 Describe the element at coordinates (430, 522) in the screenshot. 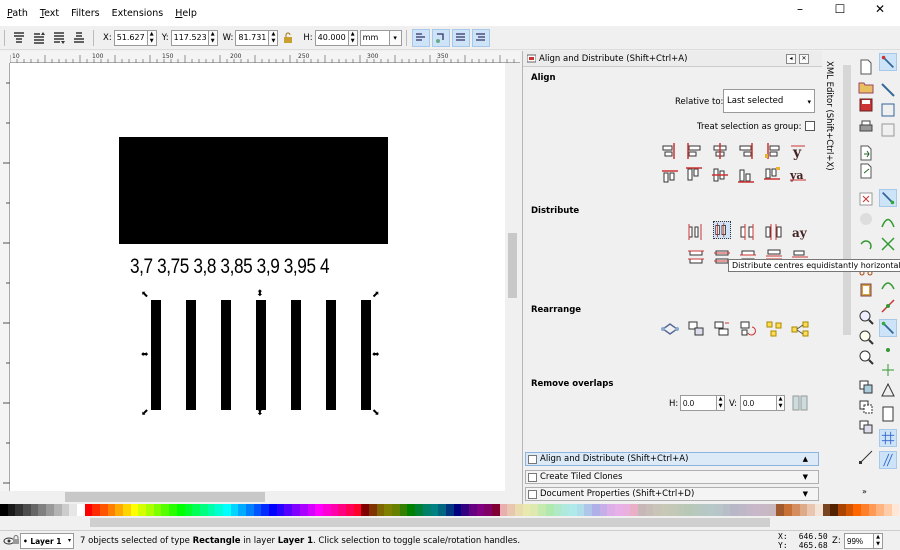

I see `palette-scroll-thumb` at that location.